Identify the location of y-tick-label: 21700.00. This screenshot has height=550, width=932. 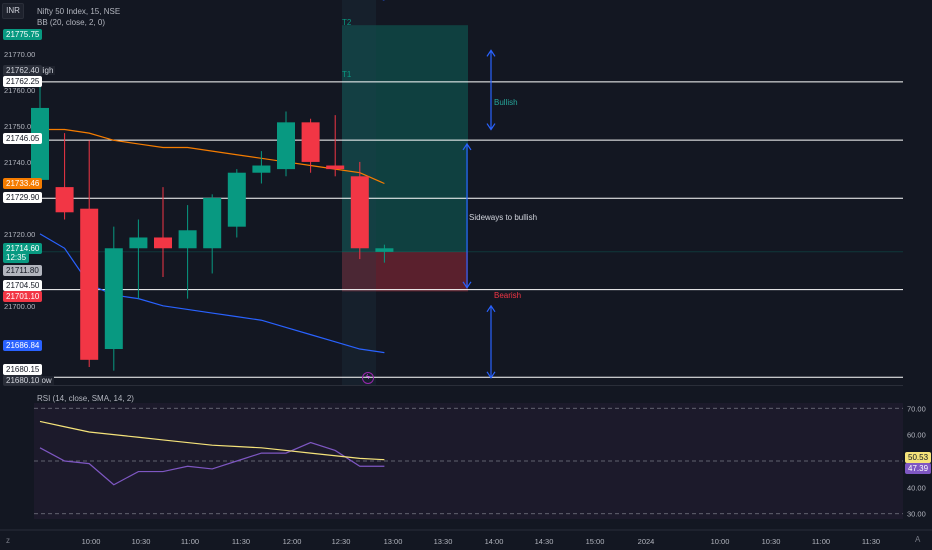
(19, 306).